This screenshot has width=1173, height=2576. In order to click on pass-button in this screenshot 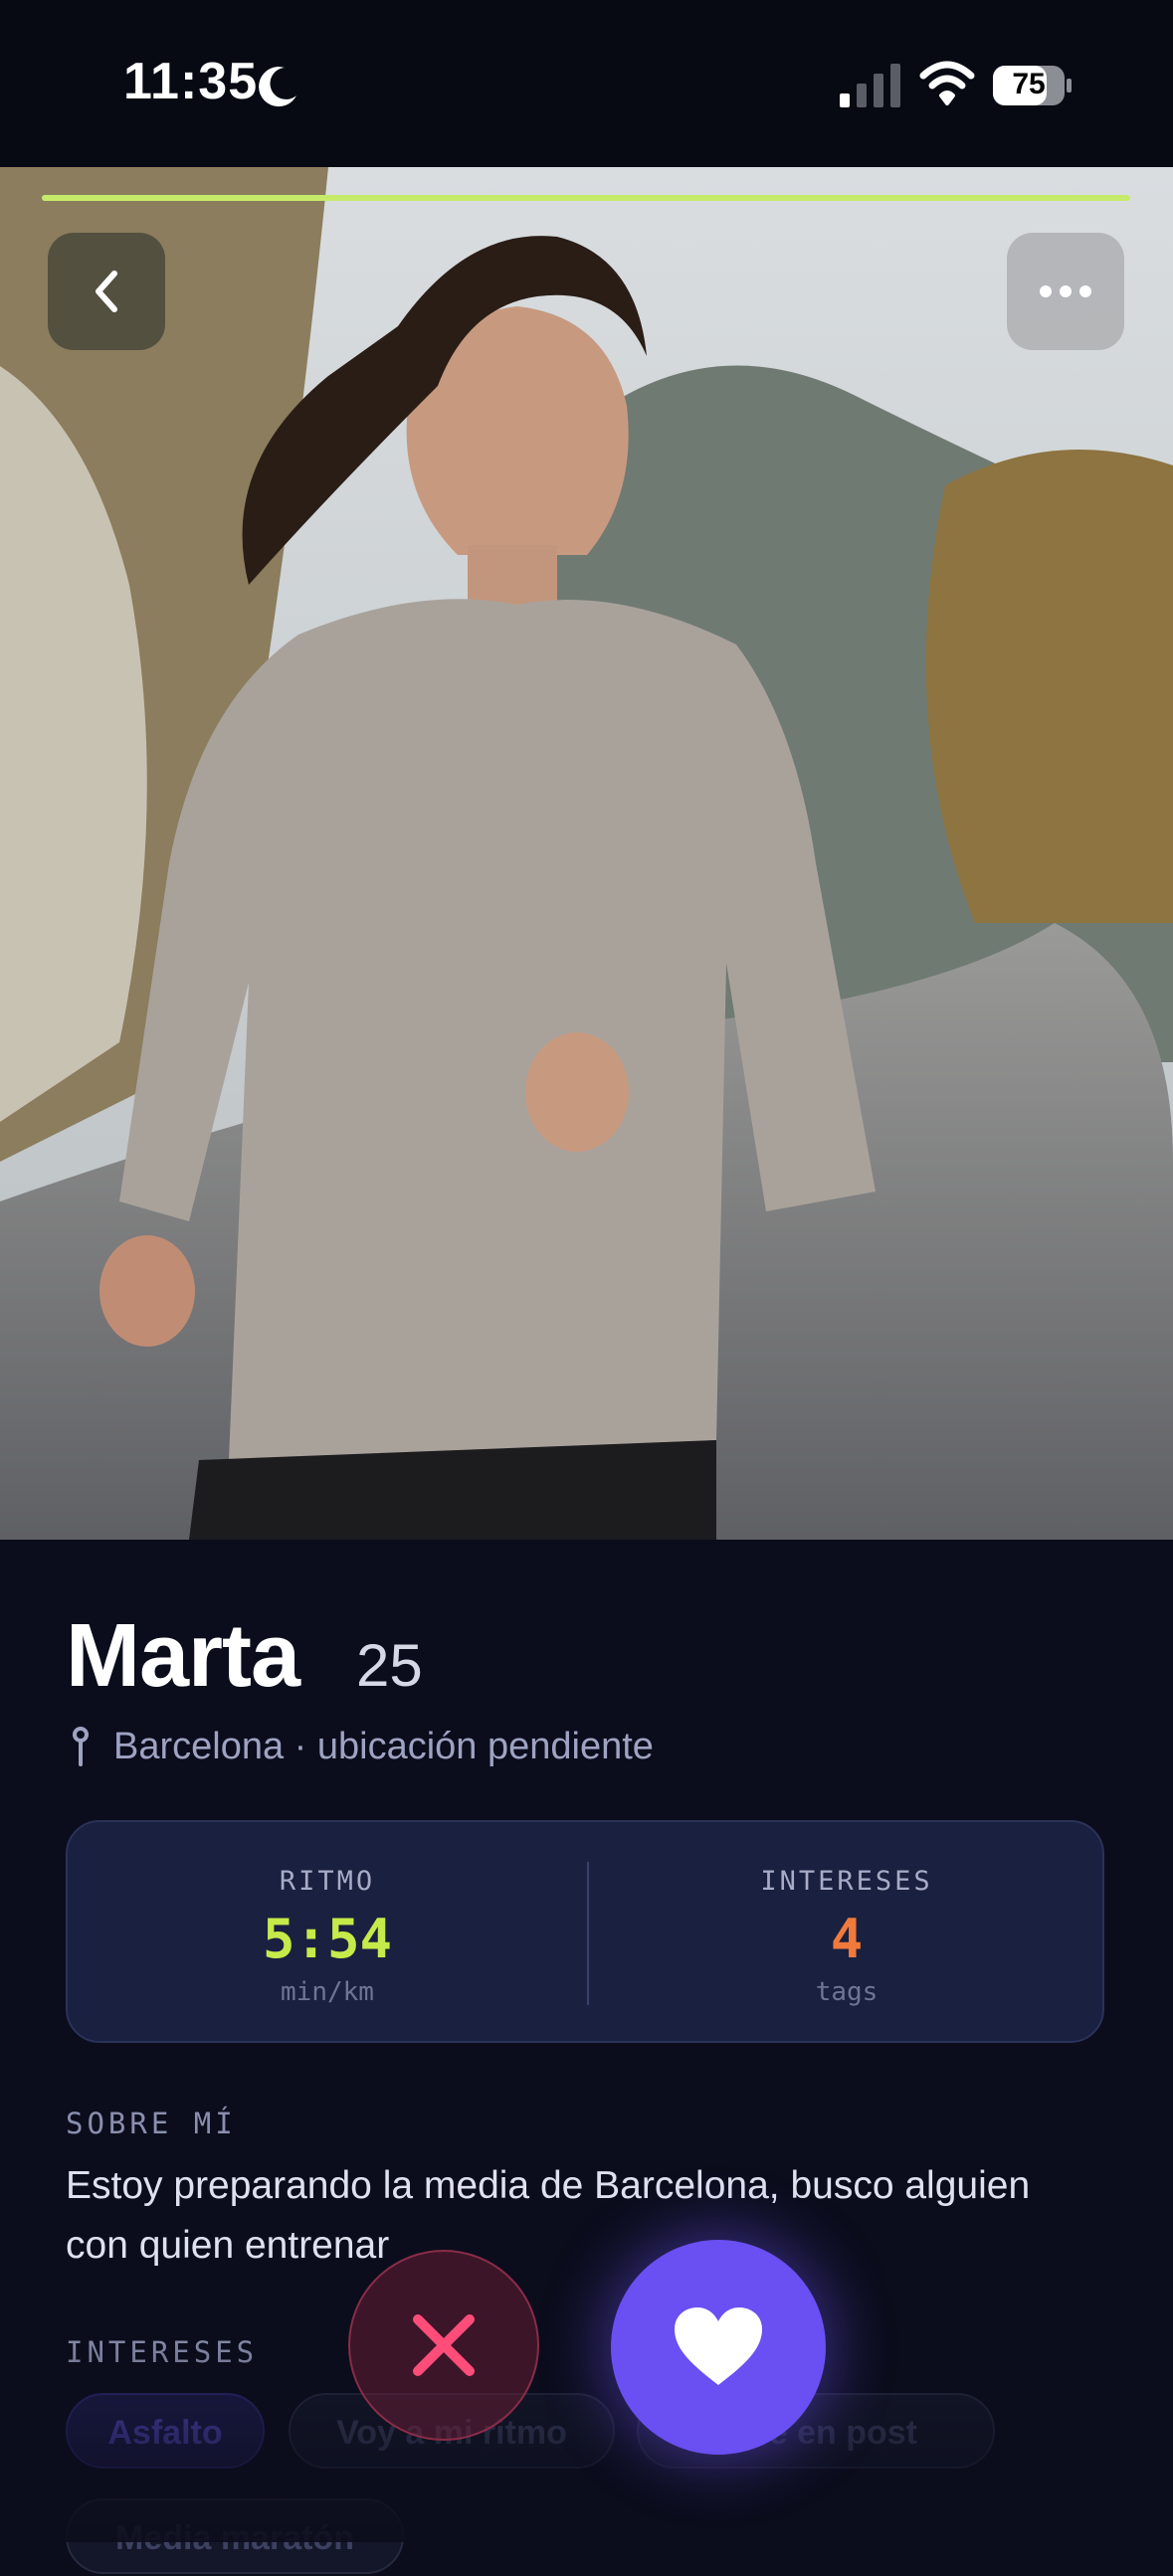, I will do `click(443, 2345)`.